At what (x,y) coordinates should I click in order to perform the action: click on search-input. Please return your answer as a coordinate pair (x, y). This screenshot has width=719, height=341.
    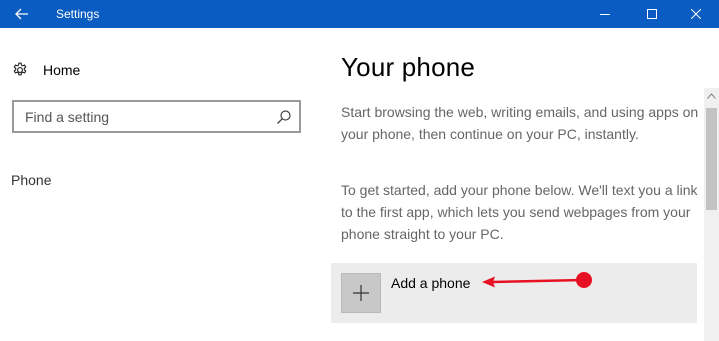
    Looking at the image, I should click on (141, 116).